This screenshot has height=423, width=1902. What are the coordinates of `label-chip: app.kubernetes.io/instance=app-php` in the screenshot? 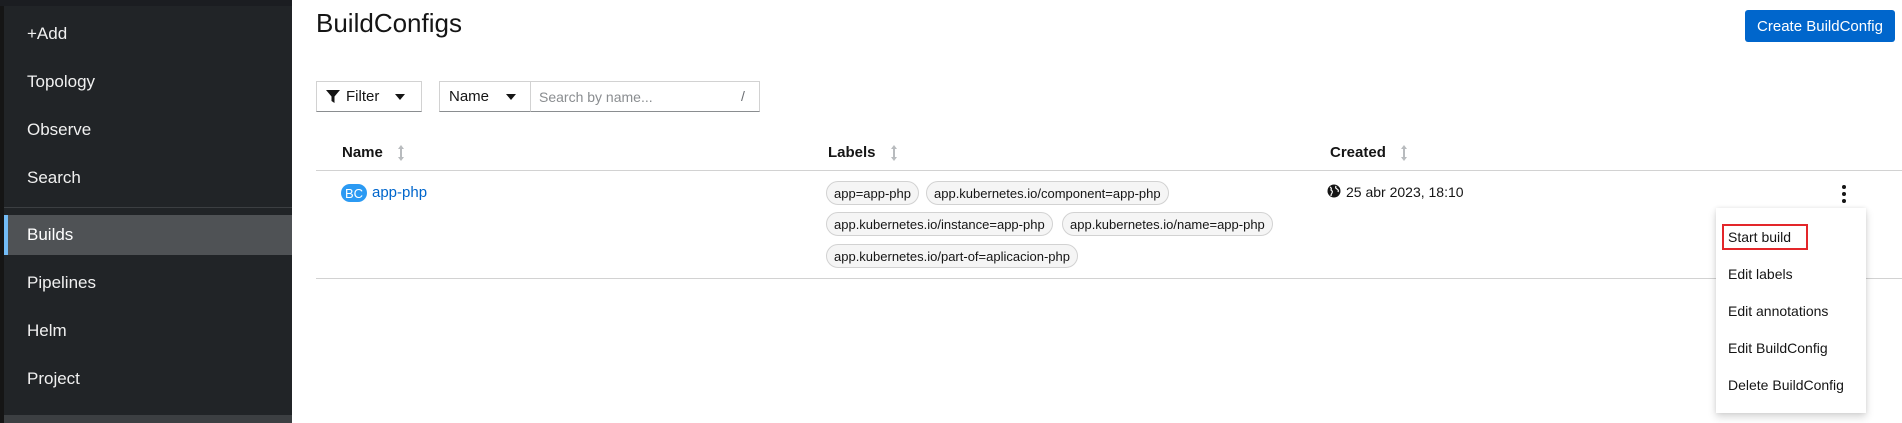 It's located at (939, 224).